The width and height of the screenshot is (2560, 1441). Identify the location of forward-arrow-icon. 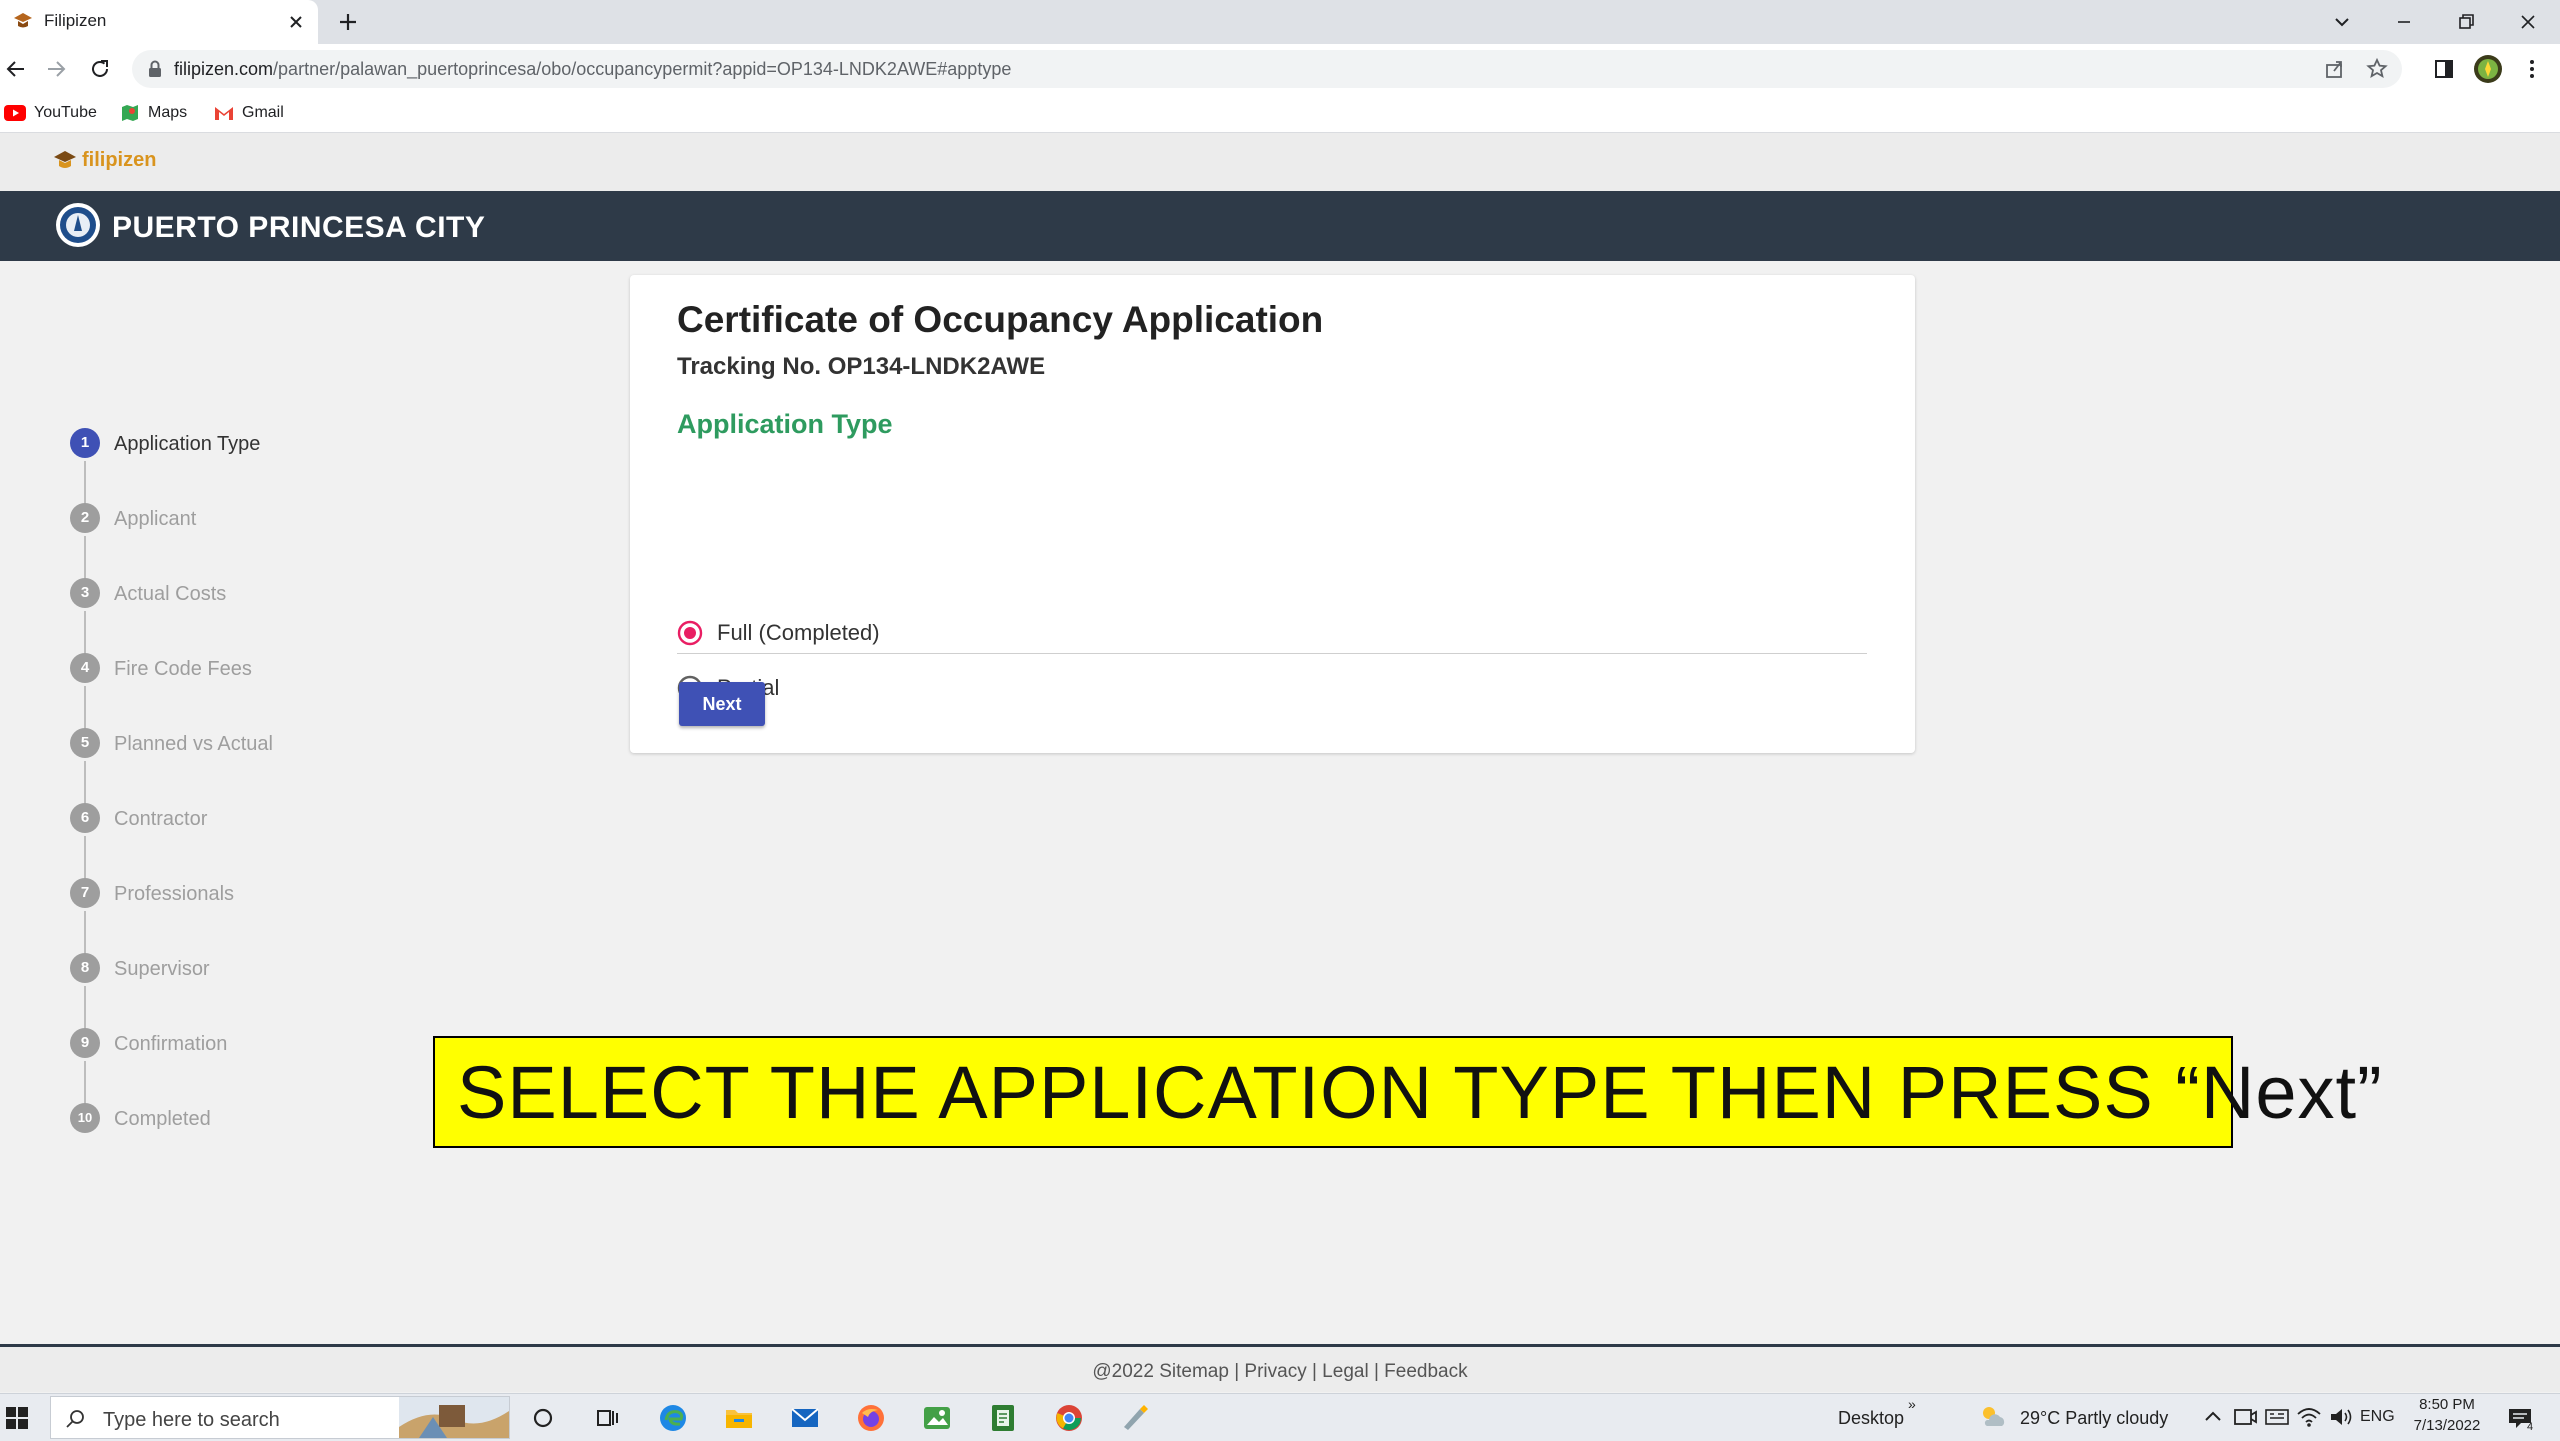
(56, 69).